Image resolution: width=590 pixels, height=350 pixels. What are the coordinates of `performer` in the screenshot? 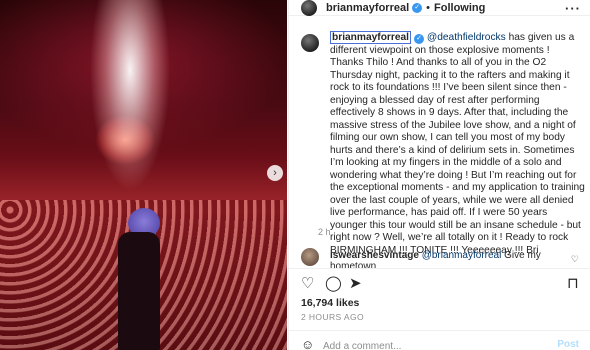 It's located at (139, 291).